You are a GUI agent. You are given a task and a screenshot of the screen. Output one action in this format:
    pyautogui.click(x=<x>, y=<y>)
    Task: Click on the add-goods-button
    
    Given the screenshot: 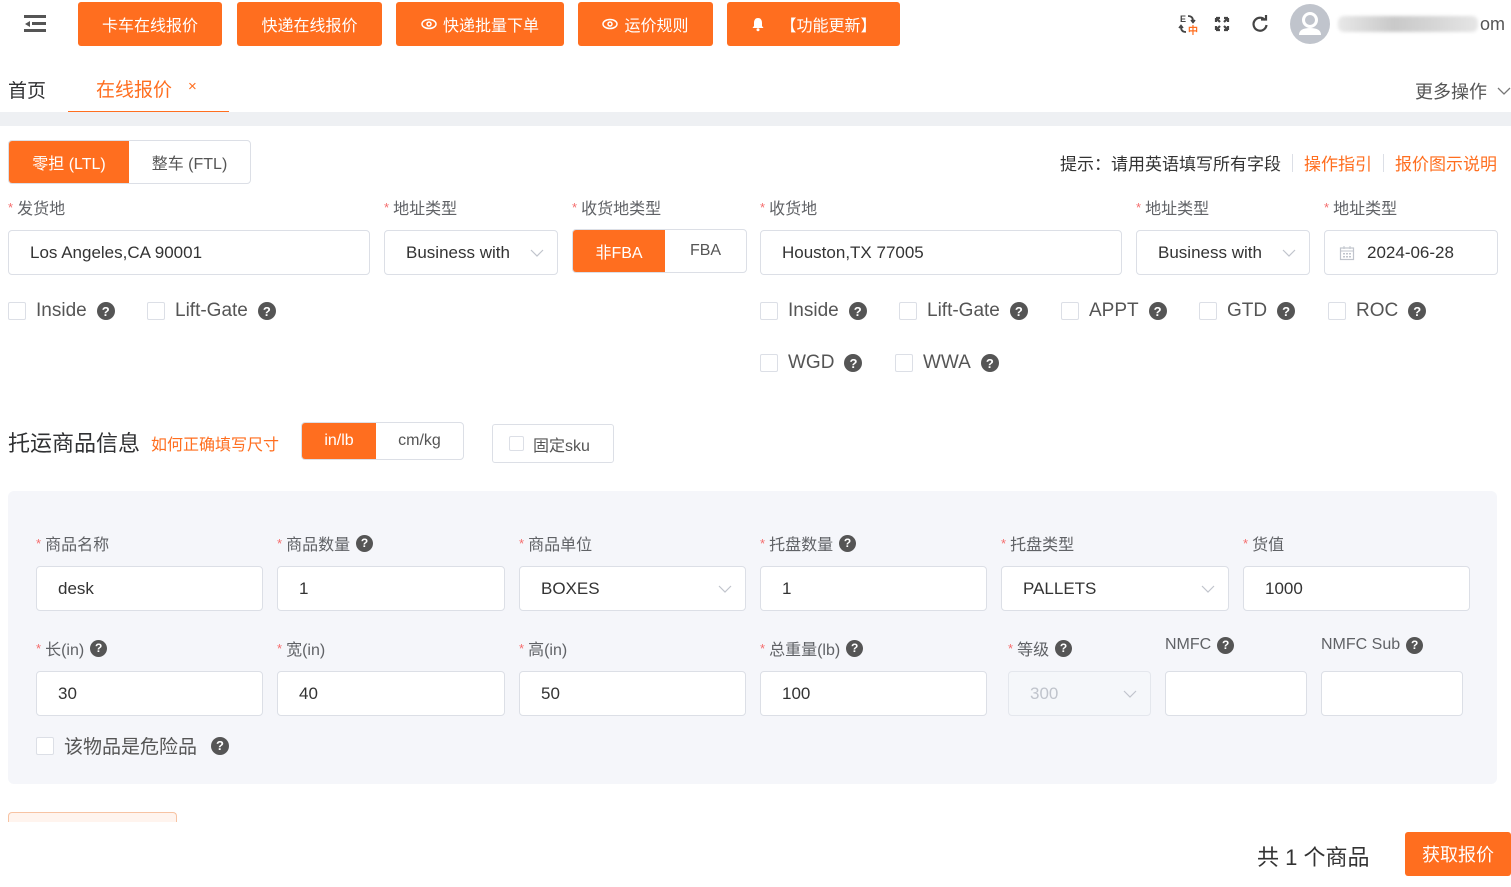 What is the action you would take?
    pyautogui.click(x=92, y=817)
    